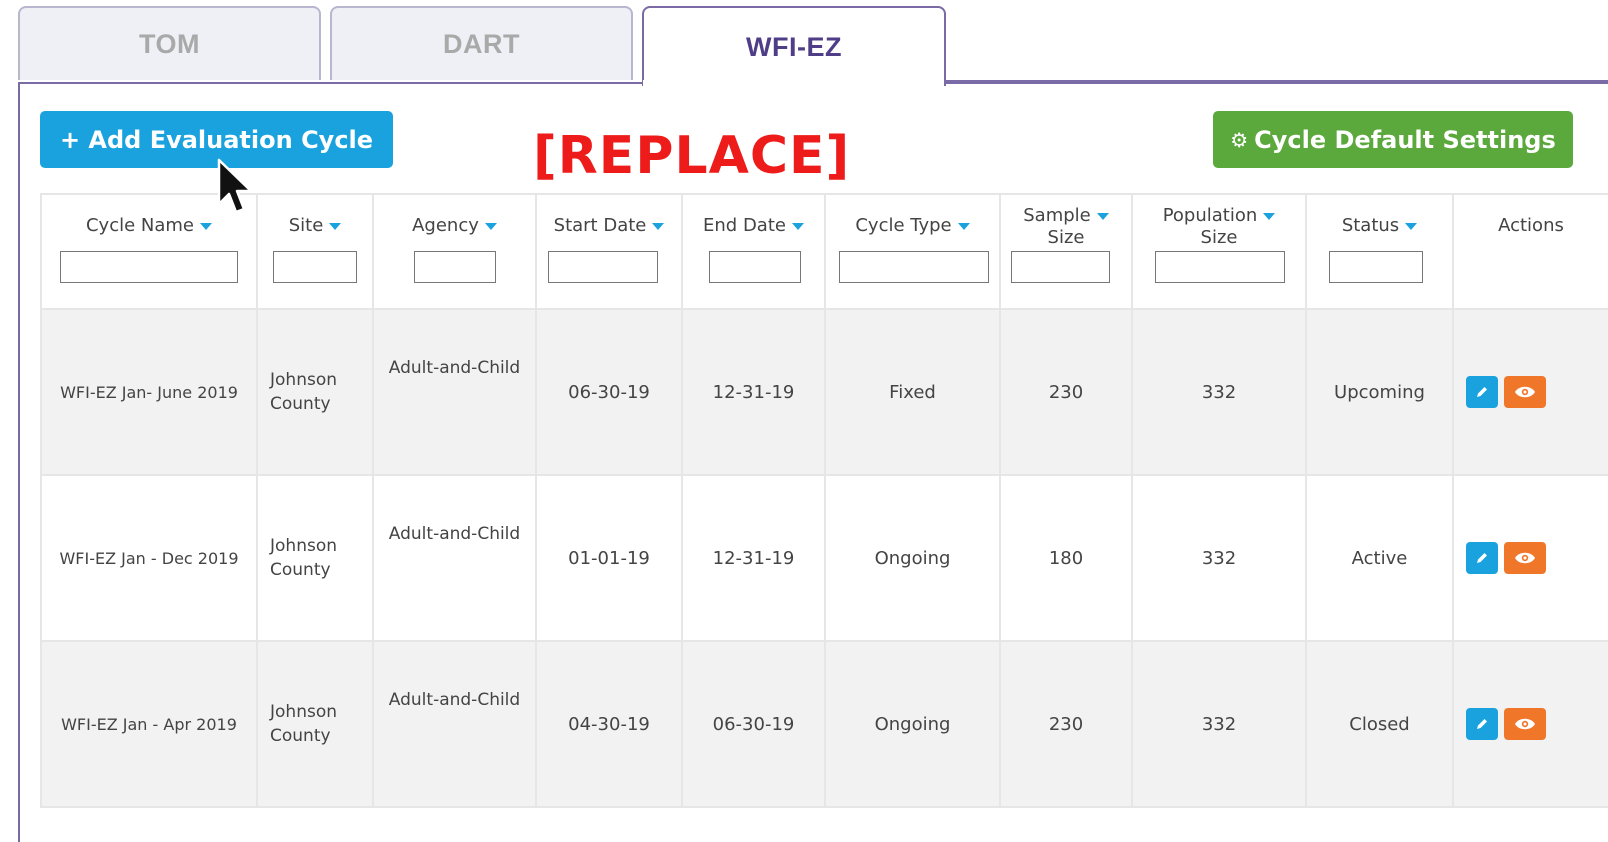 The width and height of the screenshot is (1608, 842). I want to click on filter-agency-input, so click(455, 267).